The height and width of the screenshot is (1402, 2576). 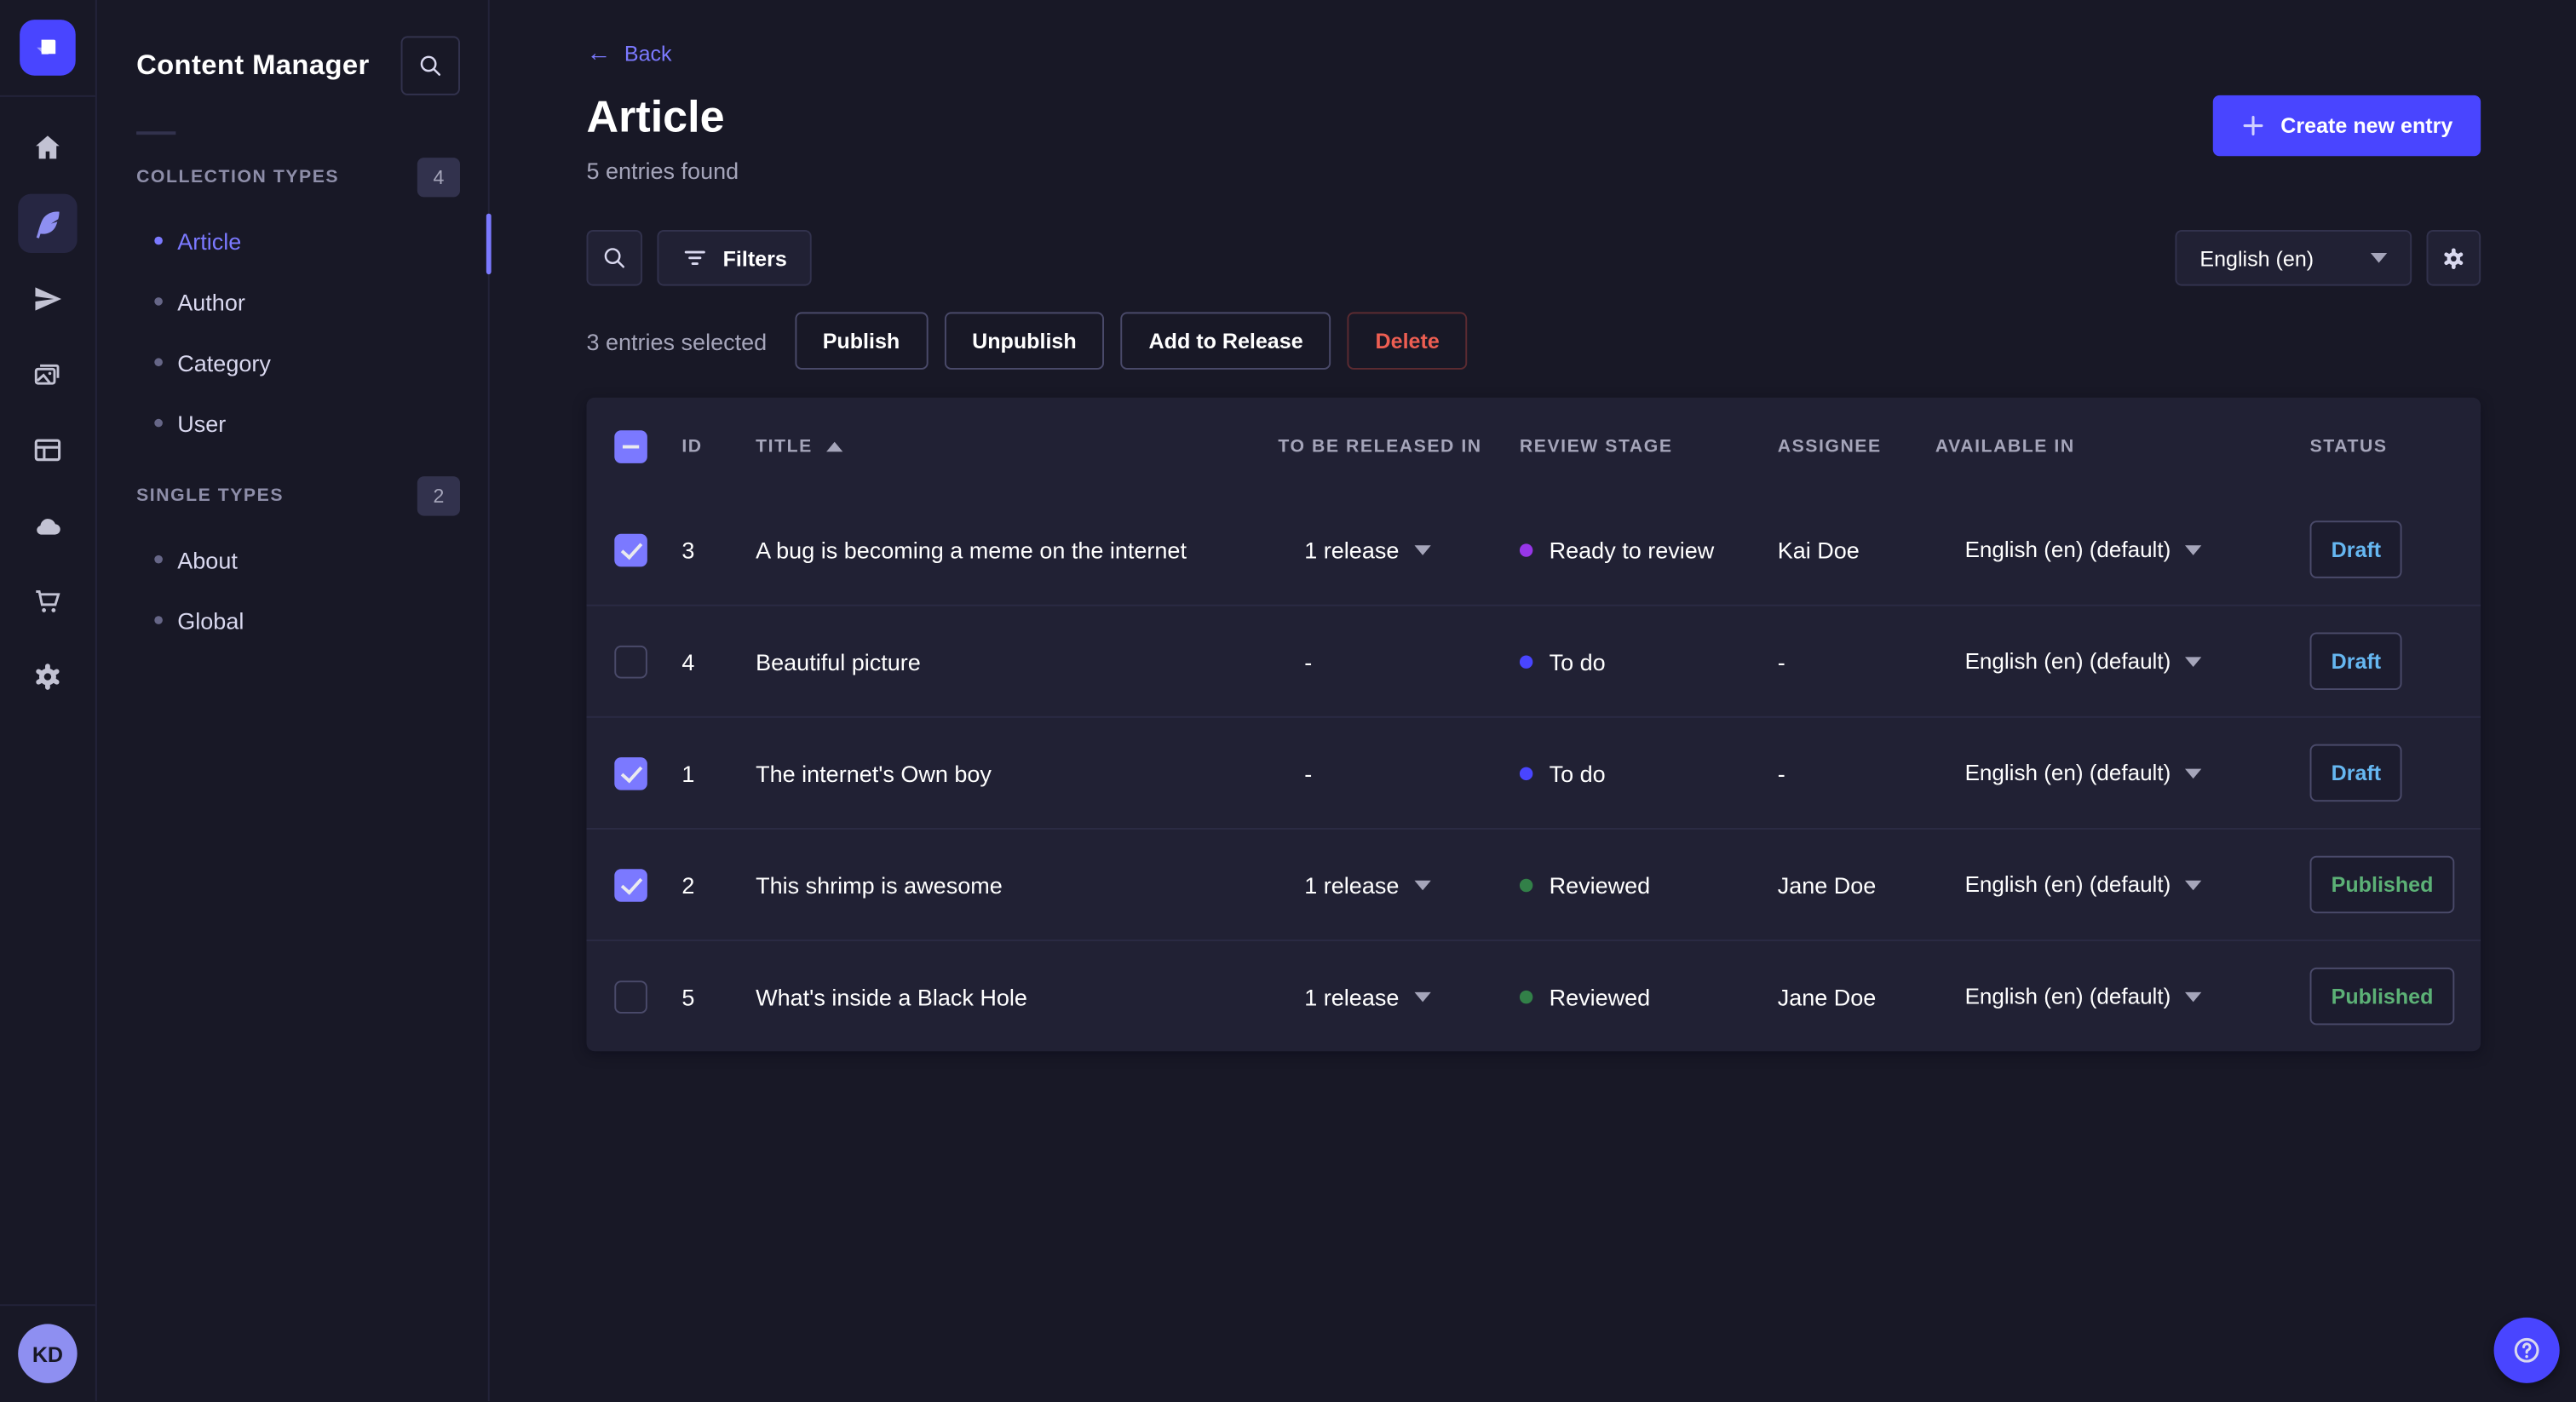 What do you see at coordinates (1578, 661) in the screenshot?
I see `row-stage-label: To do` at bounding box center [1578, 661].